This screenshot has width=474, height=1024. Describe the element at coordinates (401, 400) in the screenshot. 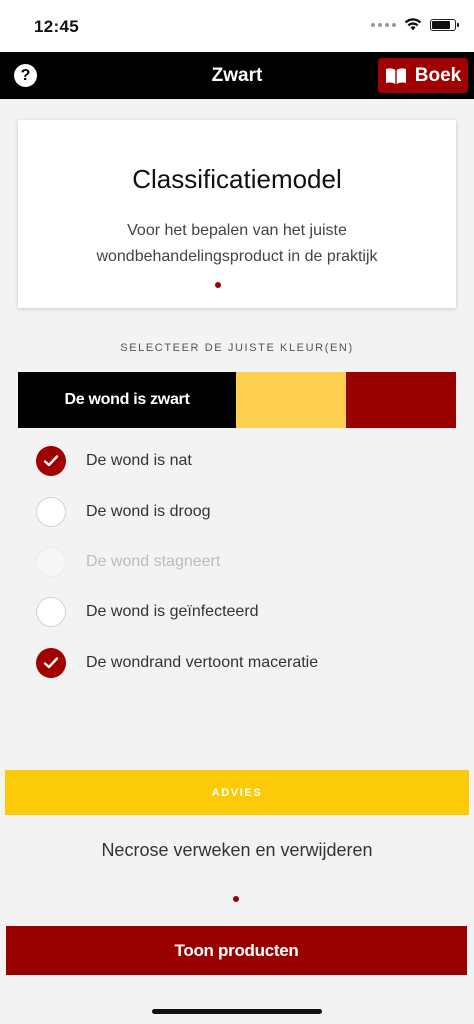

I see `color-option-red` at that location.